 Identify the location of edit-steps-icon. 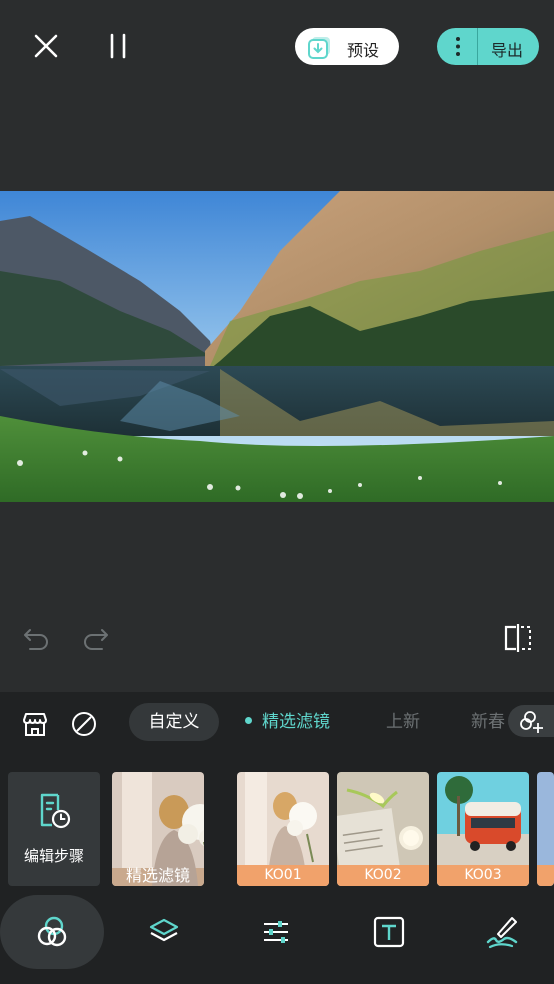
(55, 811).